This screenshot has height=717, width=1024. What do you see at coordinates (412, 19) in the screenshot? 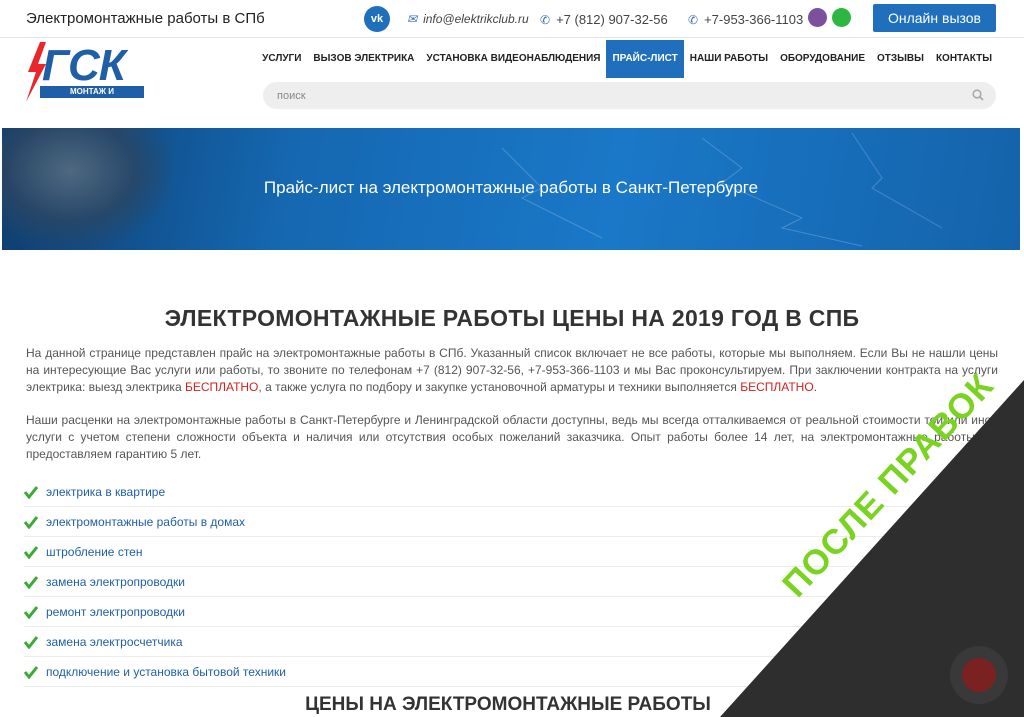
I see `email-icon: ✉` at bounding box center [412, 19].